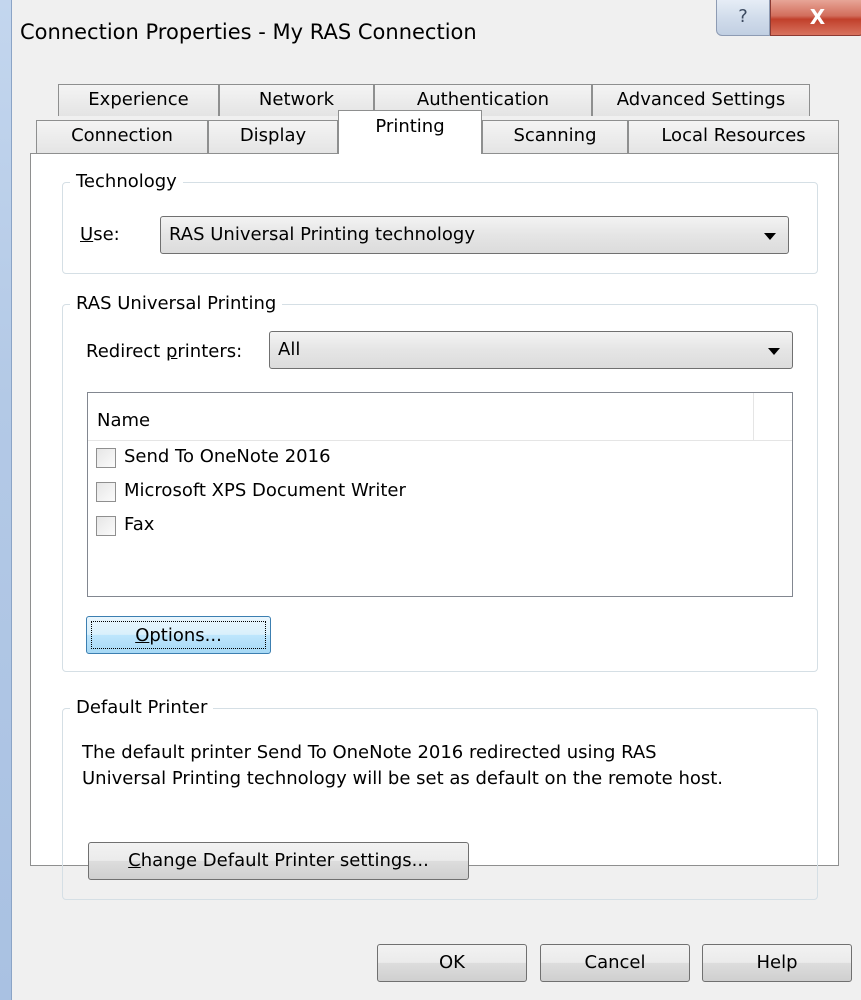 The width and height of the screenshot is (861, 1000). I want to click on tab-connection: Connection, so click(122, 137).